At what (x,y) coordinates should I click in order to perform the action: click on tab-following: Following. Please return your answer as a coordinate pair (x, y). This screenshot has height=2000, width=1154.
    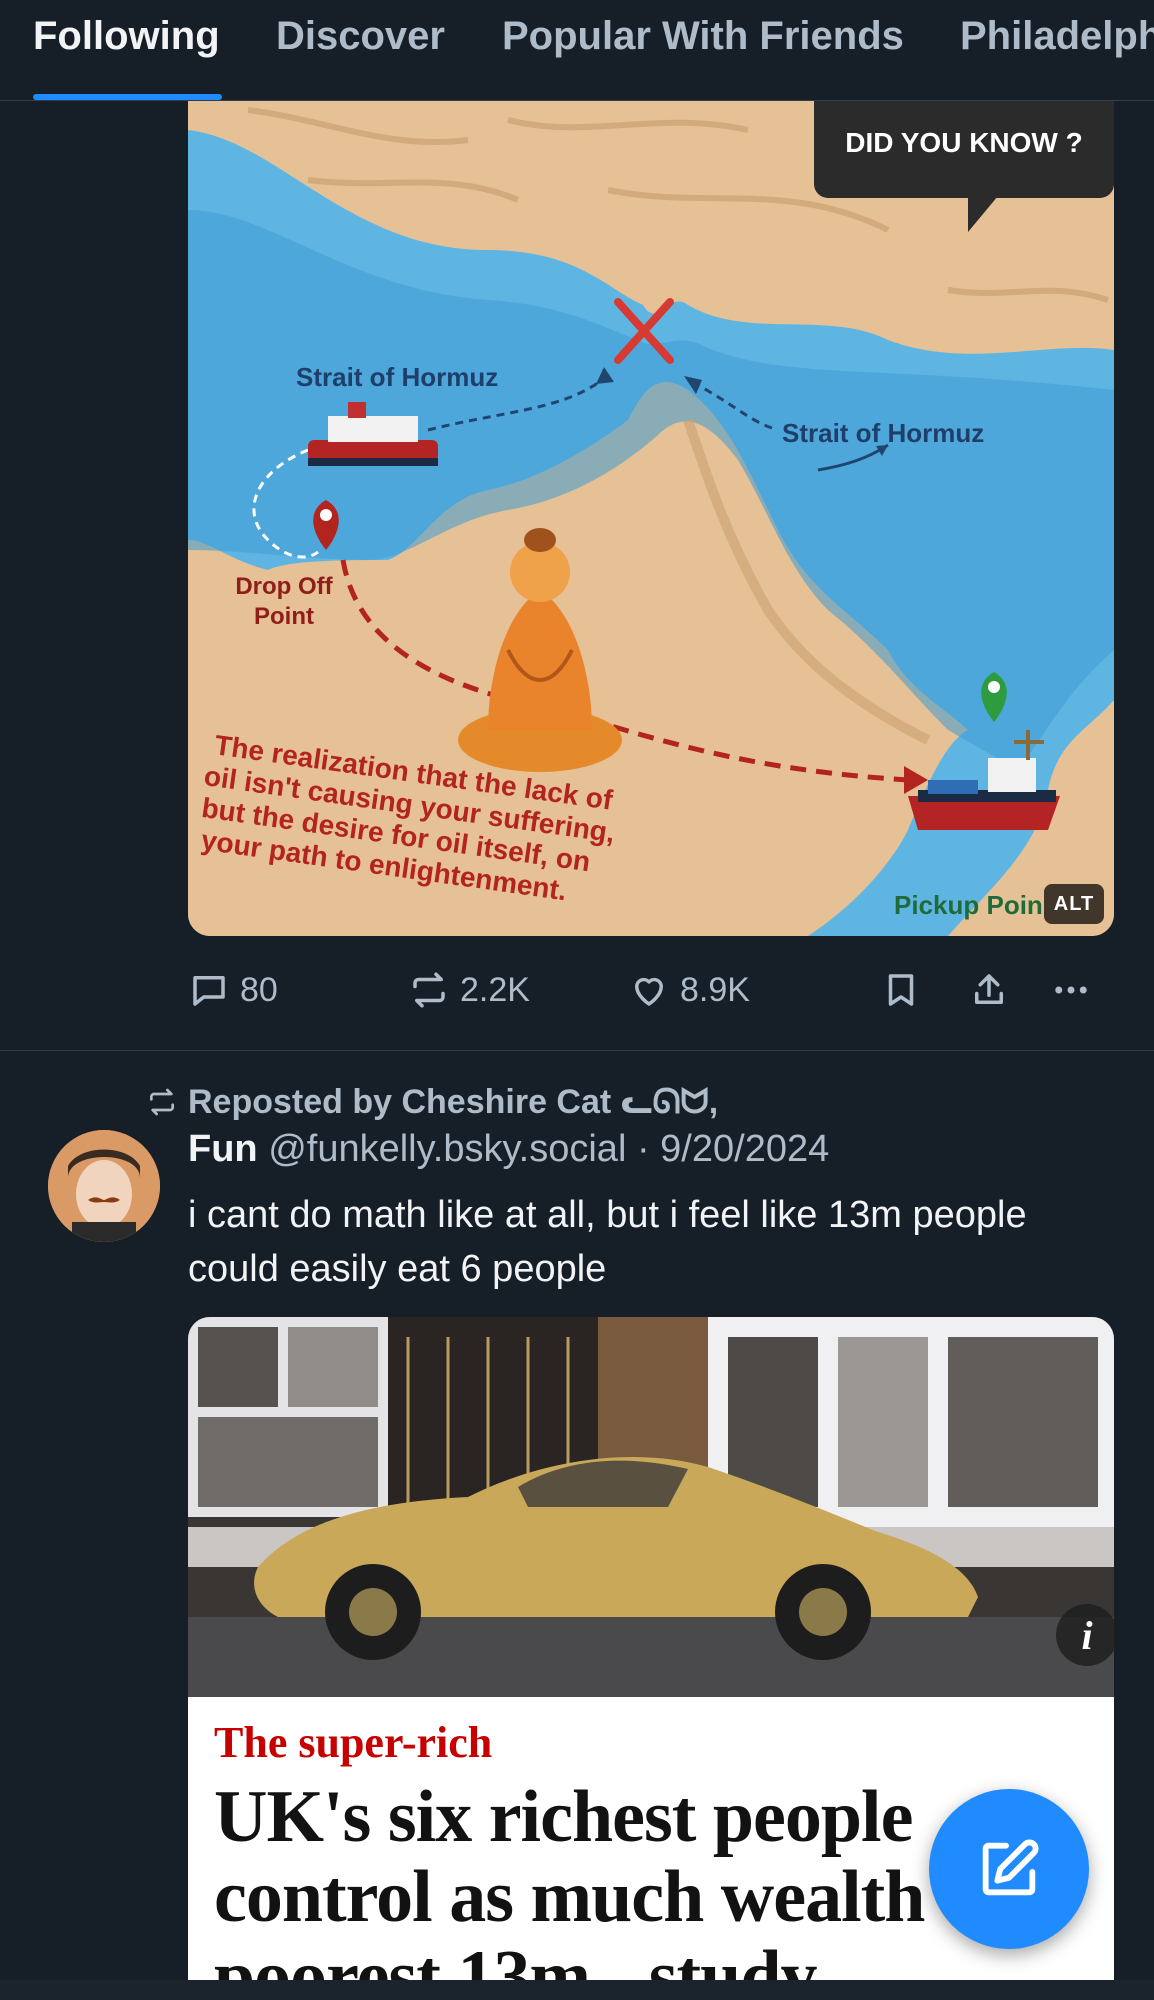
    Looking at the image, I should click on (126, 36).